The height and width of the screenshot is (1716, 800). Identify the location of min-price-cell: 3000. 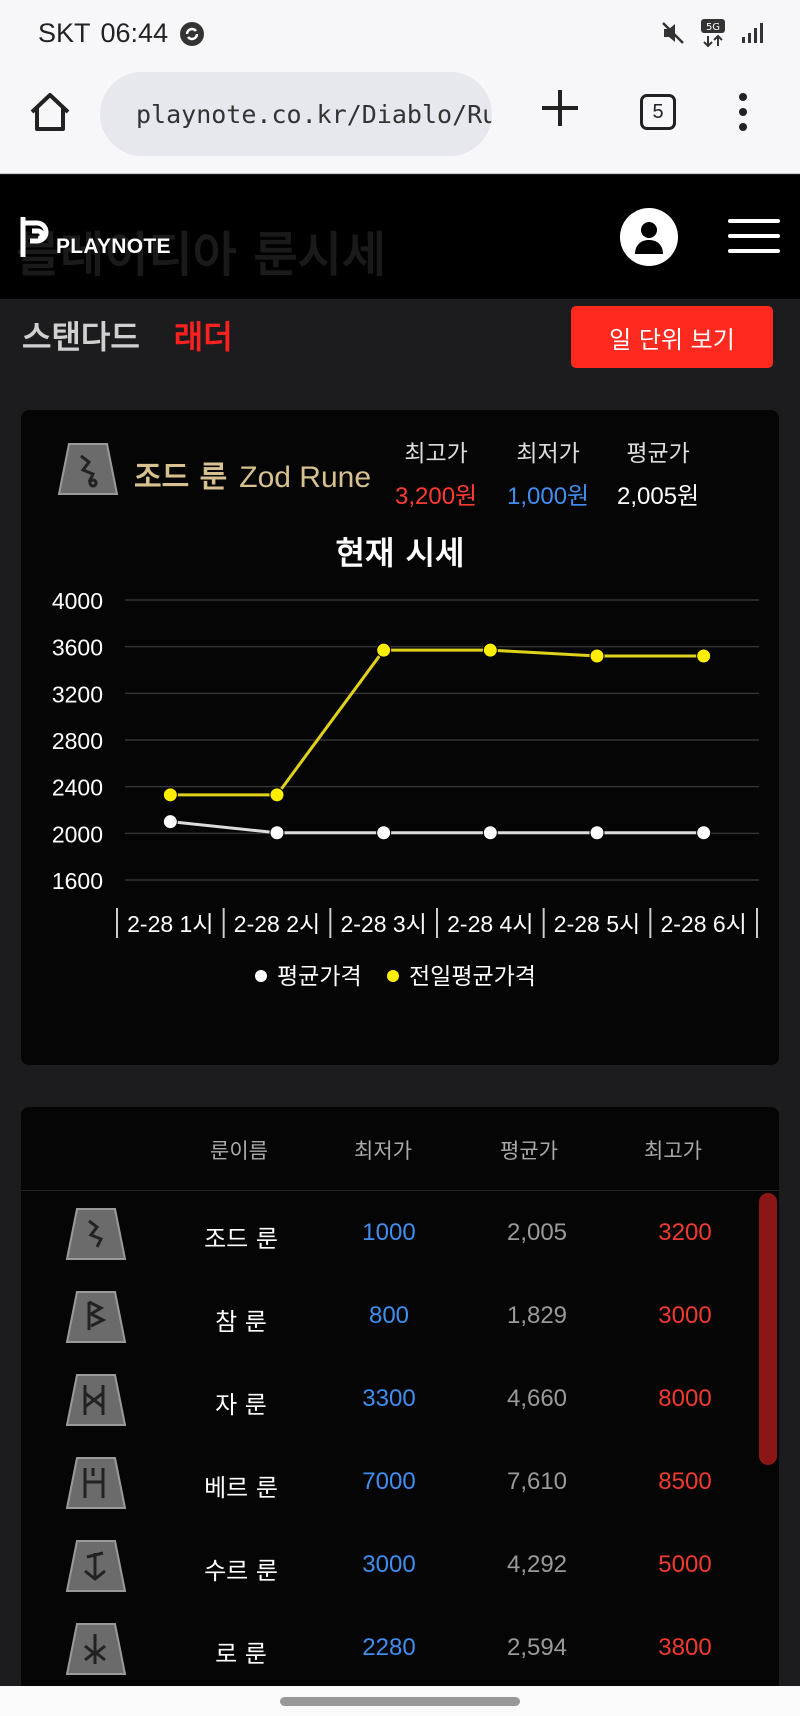
(389, 1564).